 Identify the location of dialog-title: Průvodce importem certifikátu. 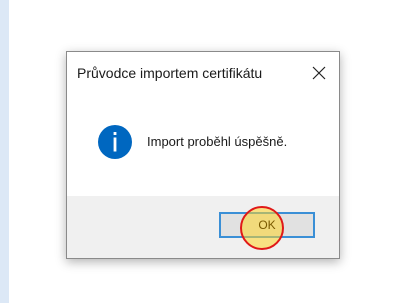
(170, 73).